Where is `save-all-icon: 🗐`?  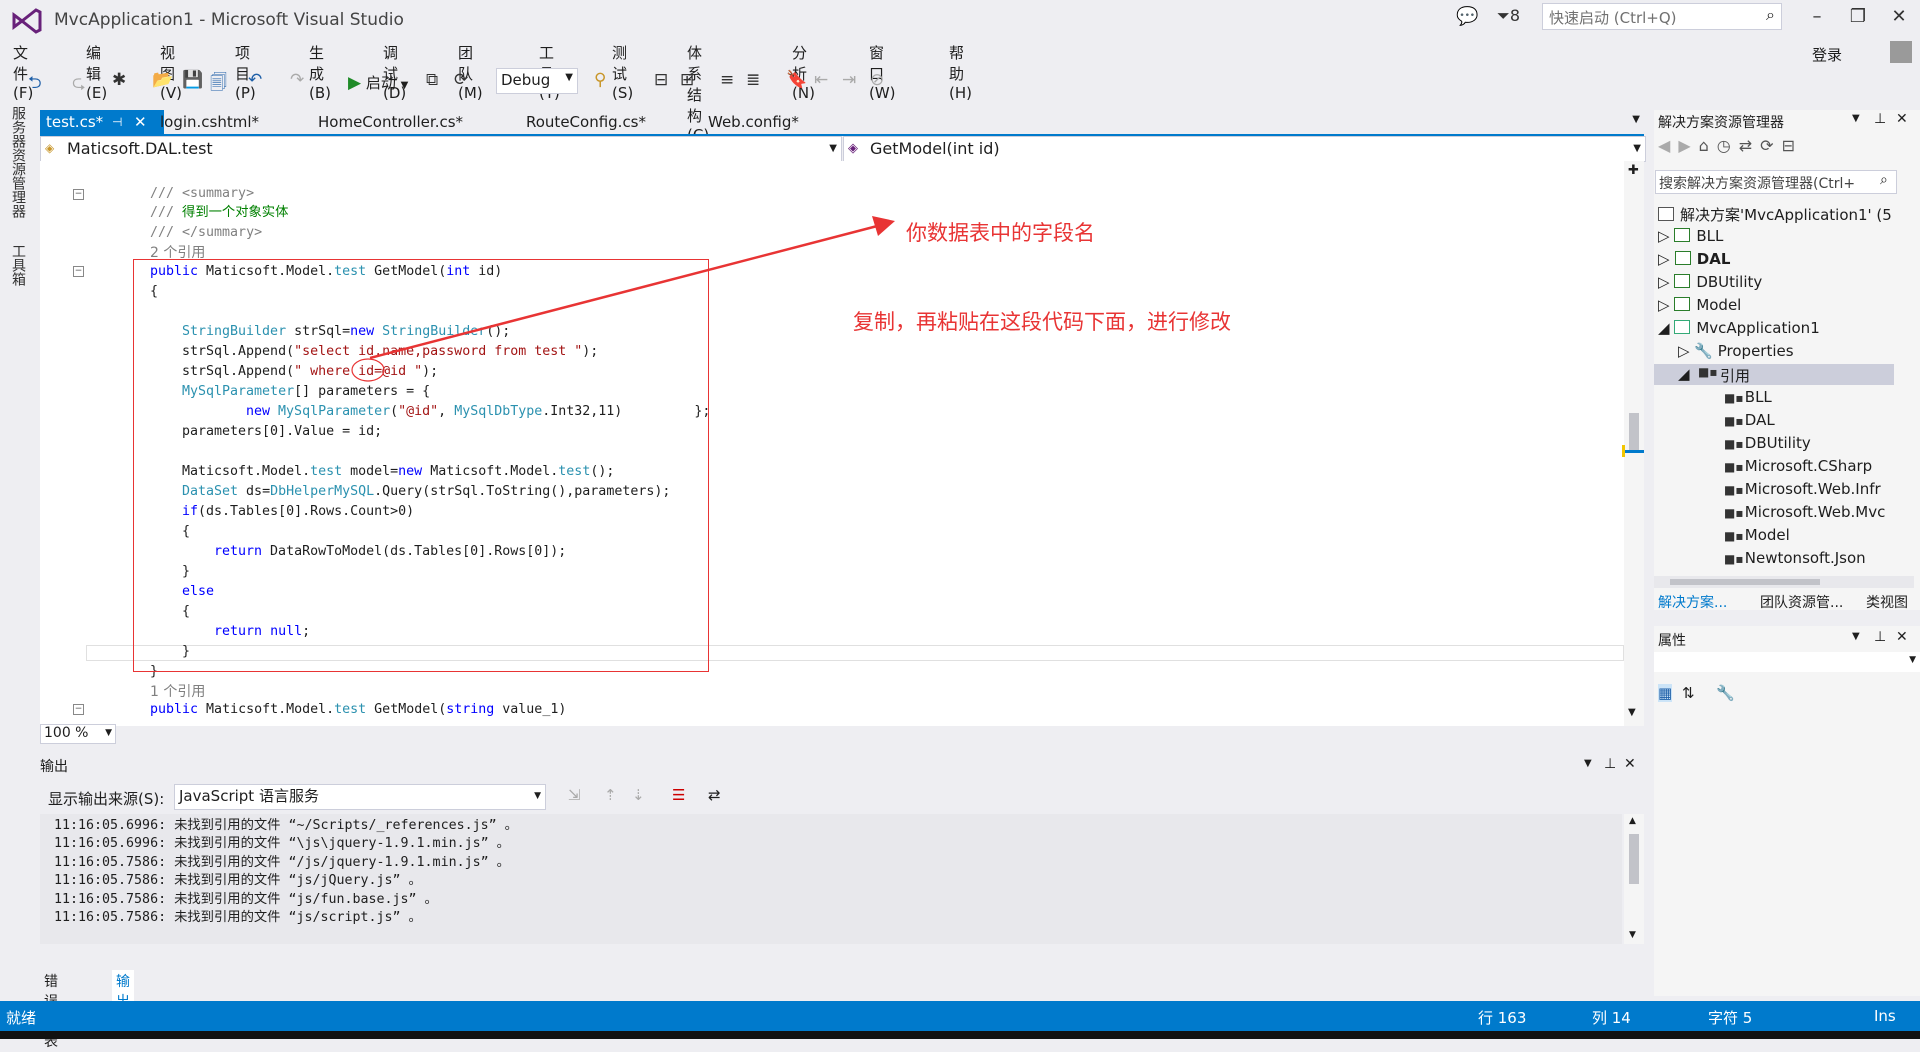 save-all-icon: 🗐 is located at coordinates (218, 84).